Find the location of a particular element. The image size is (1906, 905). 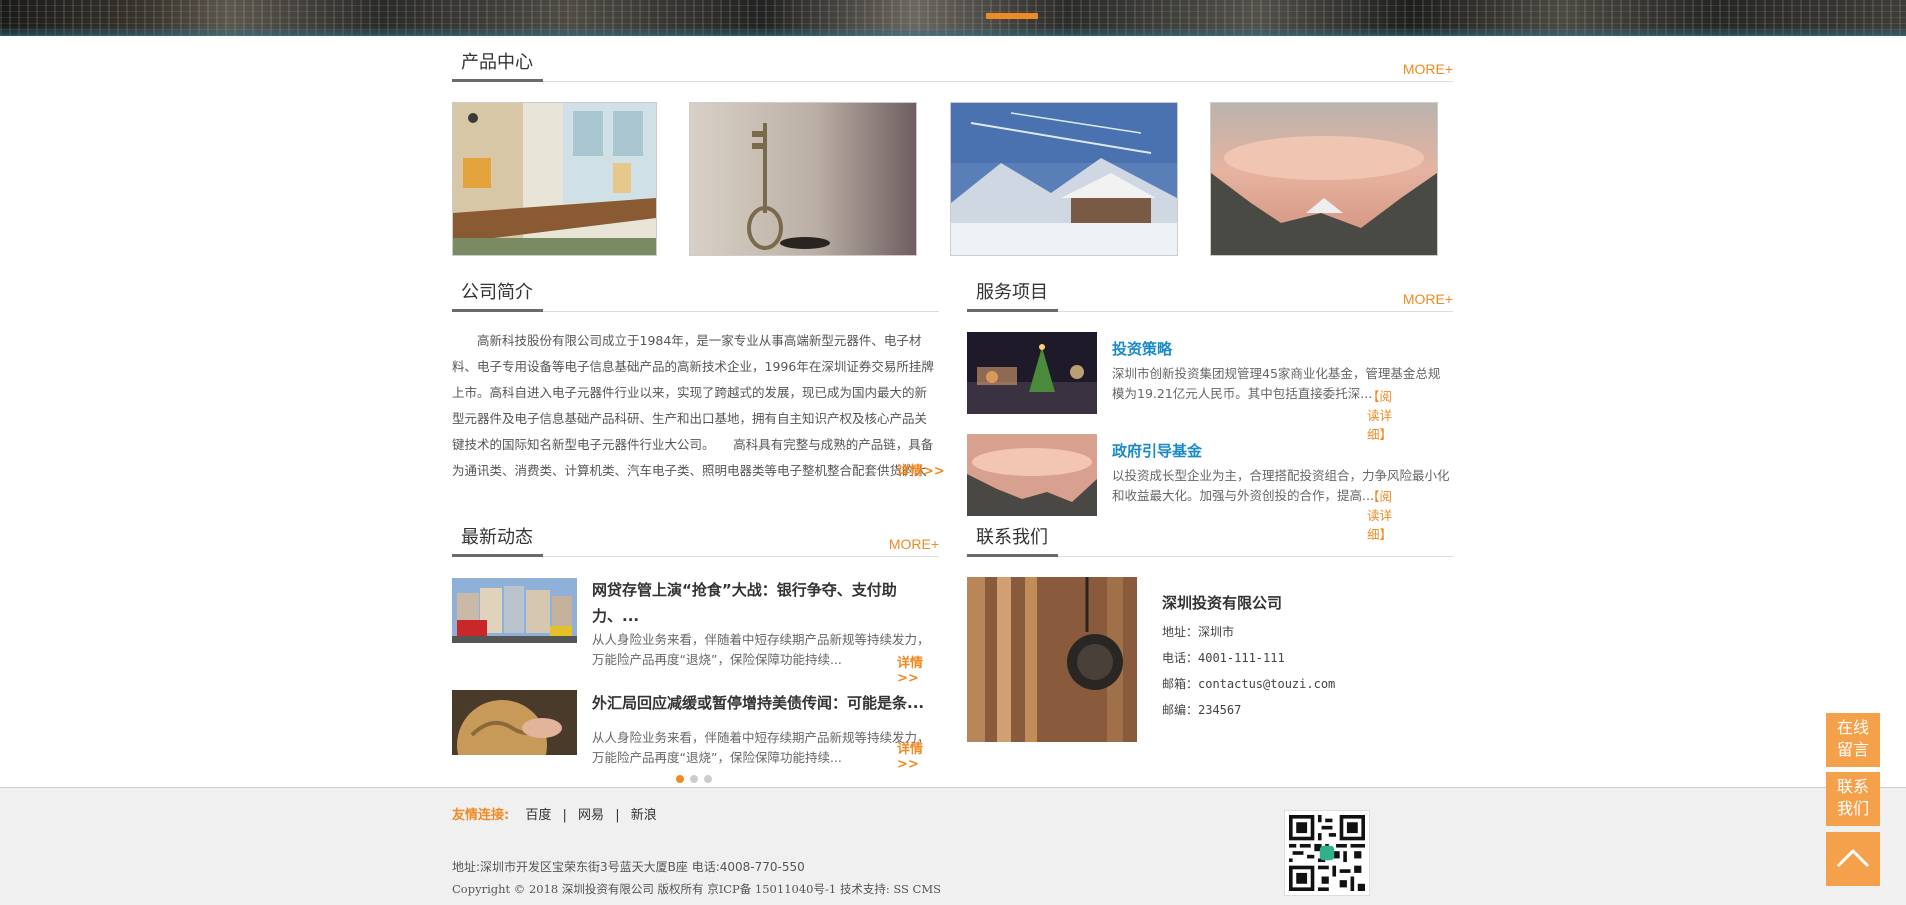

news-image-globe is located at coordinates (514, 722).